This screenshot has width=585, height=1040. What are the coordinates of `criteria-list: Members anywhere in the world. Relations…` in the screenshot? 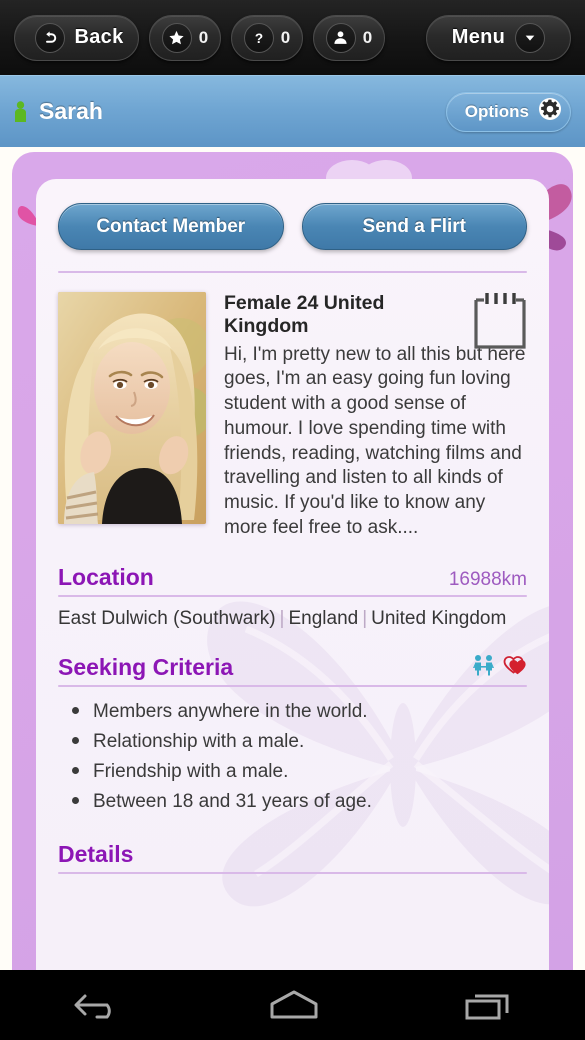 It's located at (292, 752).